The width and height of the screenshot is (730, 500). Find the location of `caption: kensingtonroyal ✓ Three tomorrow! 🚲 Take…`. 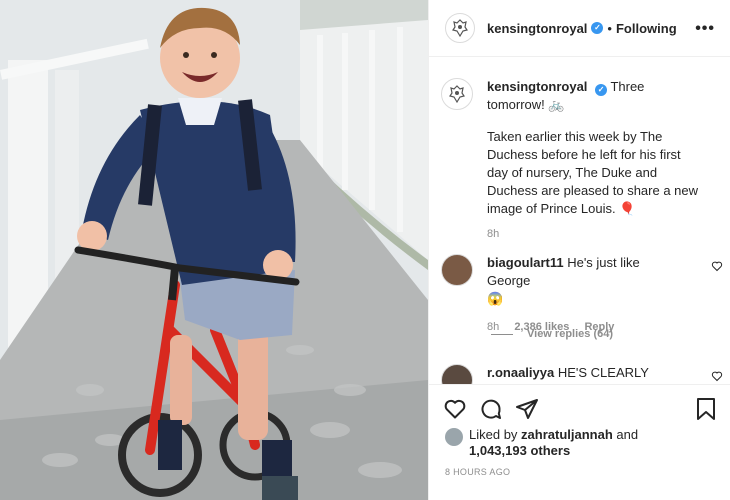

caption: kensingtonroyal ✓ Three tomorrow! 🚲 Take… is located at coordinates (582, 159).